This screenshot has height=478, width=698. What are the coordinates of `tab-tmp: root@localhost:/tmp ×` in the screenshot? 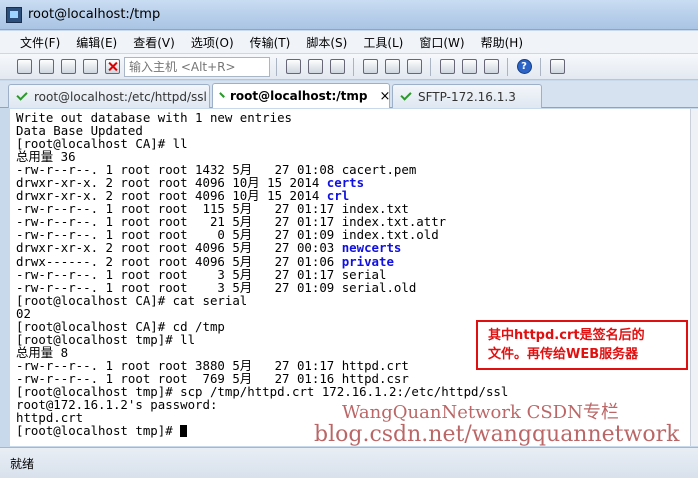 It's located at (301, 95).